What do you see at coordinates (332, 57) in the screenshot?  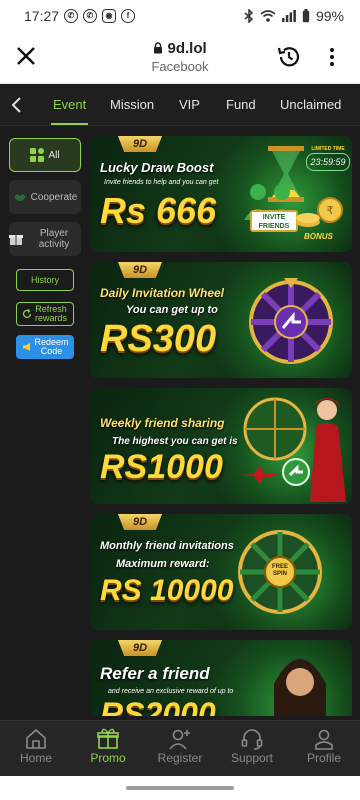 I see `more-options-icon` at bounding box center [332, 57].